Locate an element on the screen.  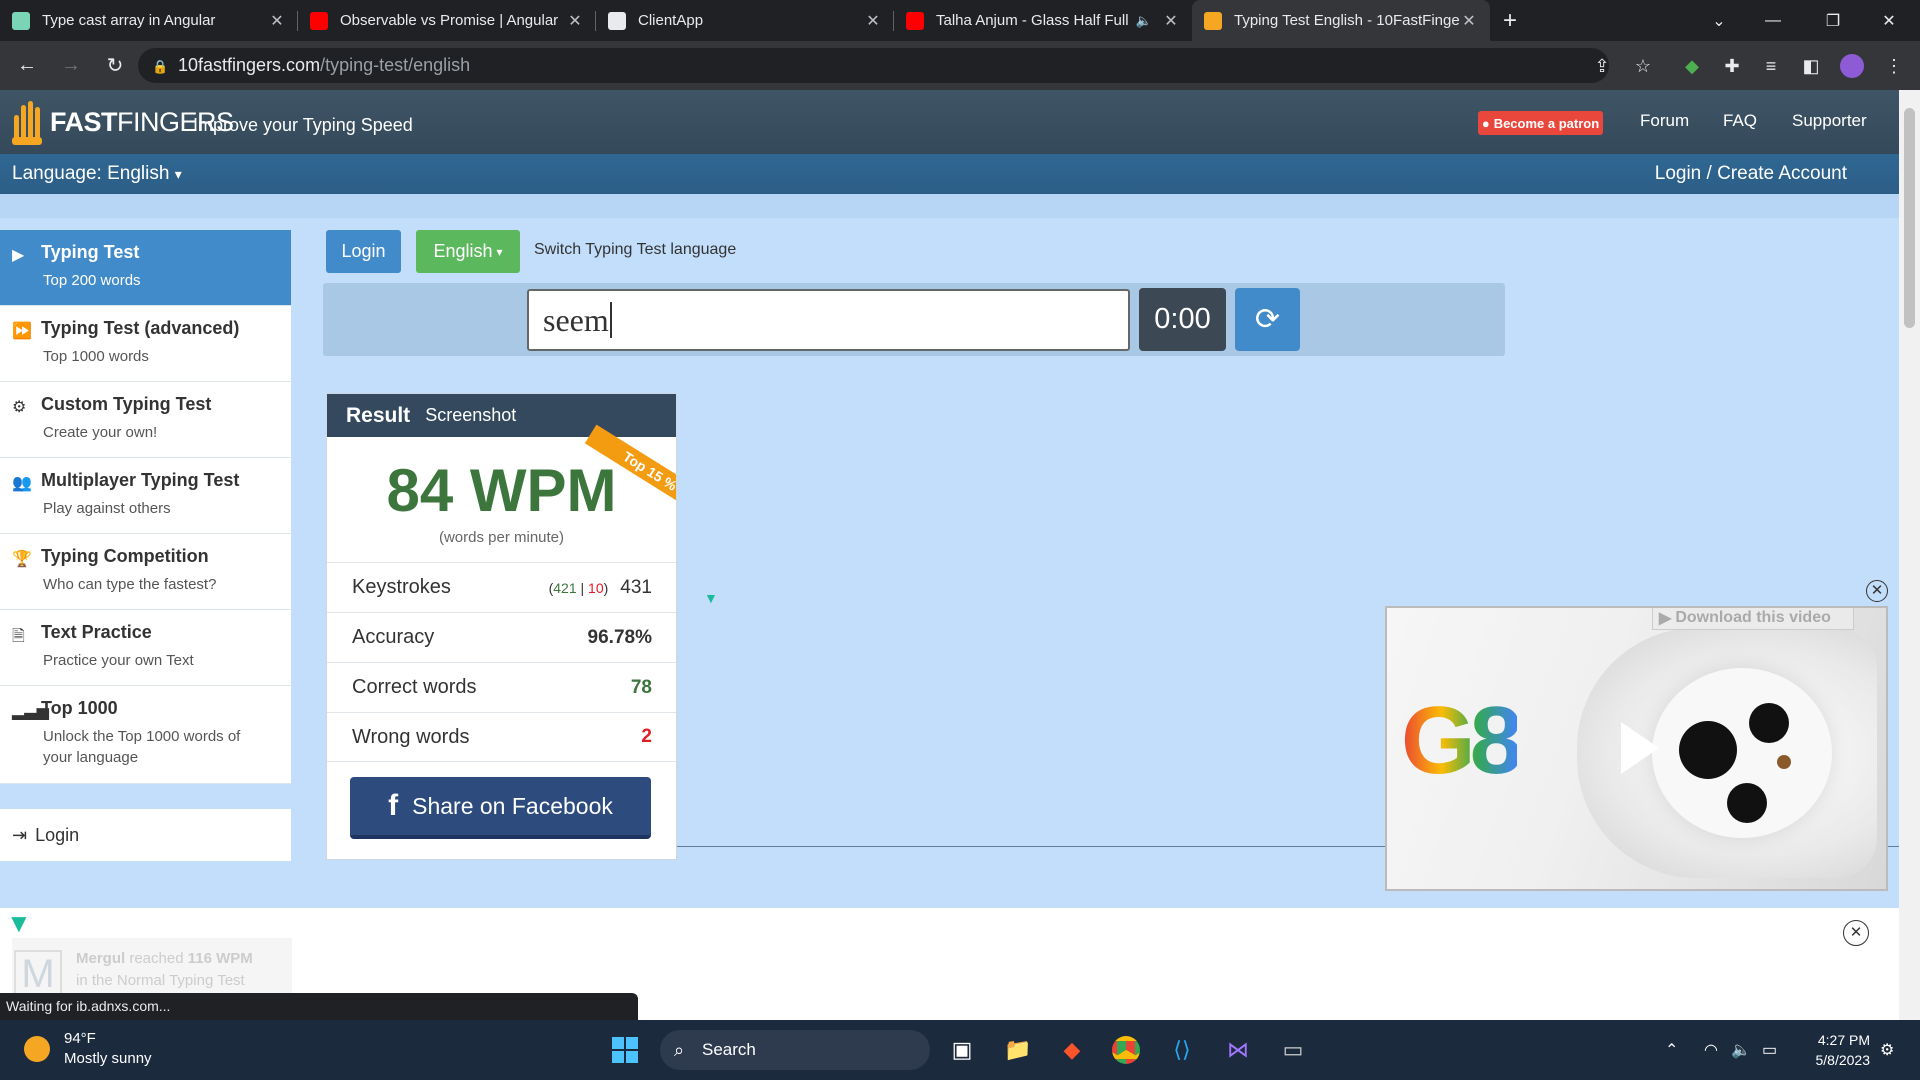
browser-tab: Observable vs Promise | Angular ✕ is located at coordinates (447, 20).